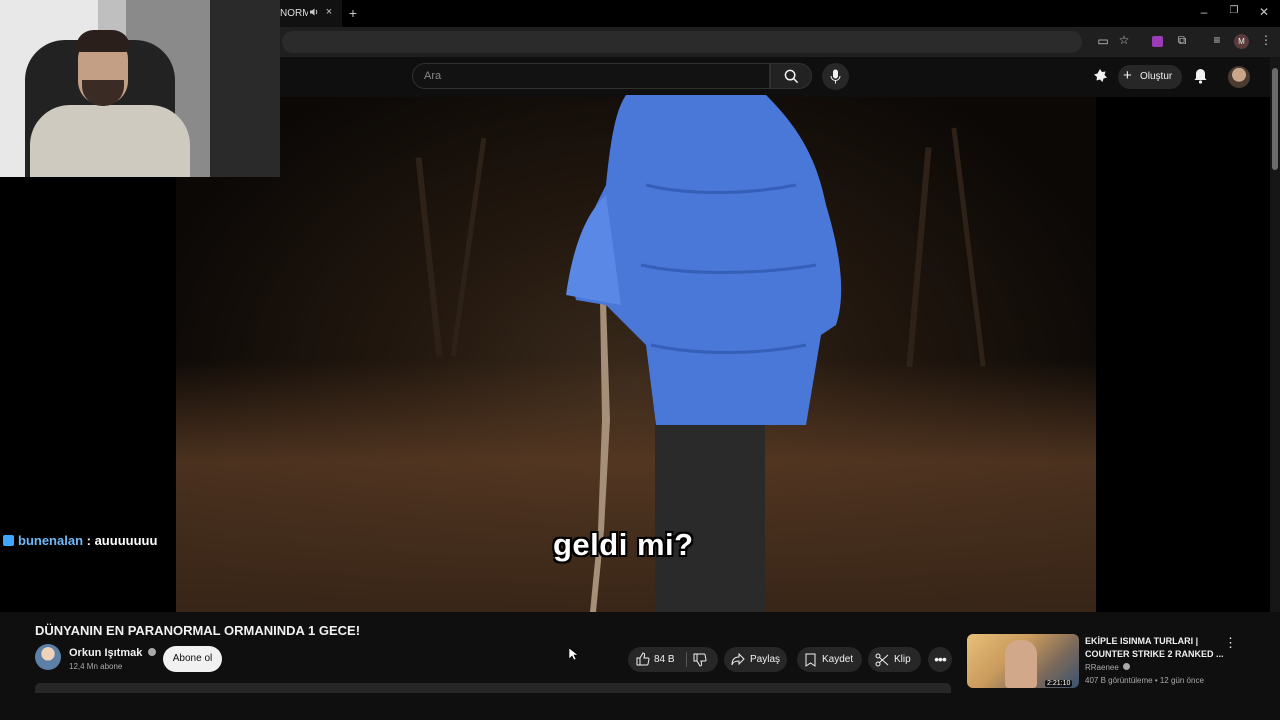 The height and width of the screenshot is (720, 1280). I want to click on clip-button: Klip, so click(894, 659).